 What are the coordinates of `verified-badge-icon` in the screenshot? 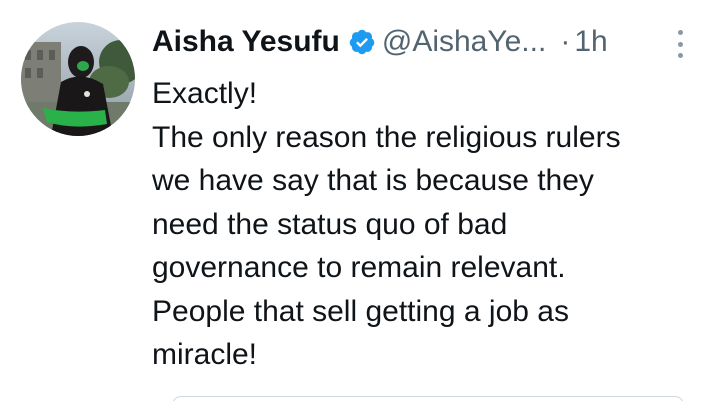 It's located at (362, 42).